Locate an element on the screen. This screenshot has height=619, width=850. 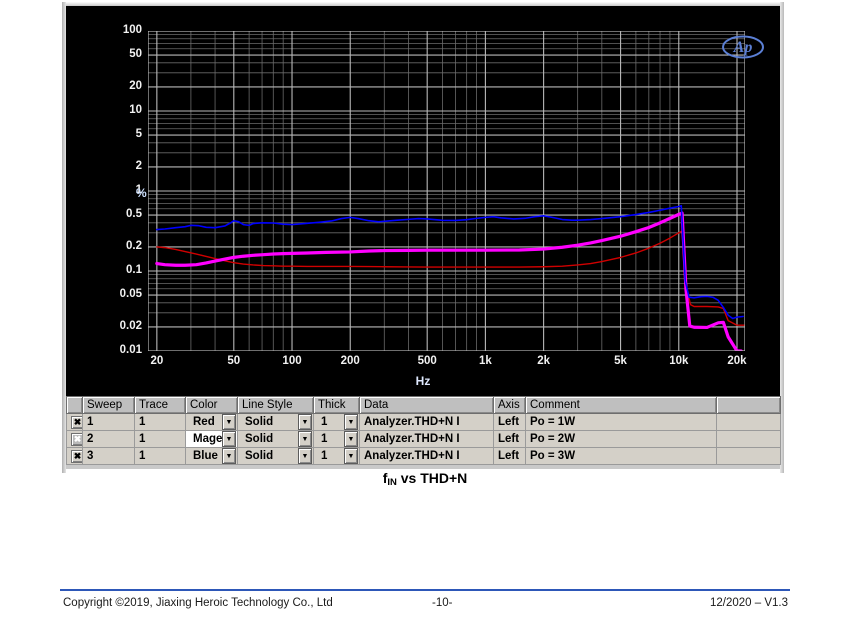
cell-color: Red ▼ is located at coordinates (211, 422).